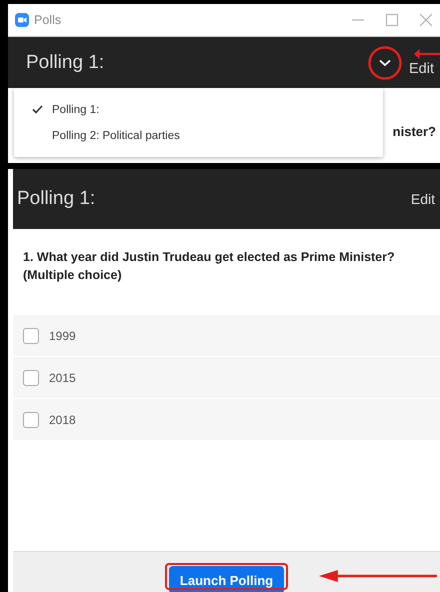 The width and height of the screenshot is (440, 592). I want to click on chevron-down-icon, so click(385, 62).